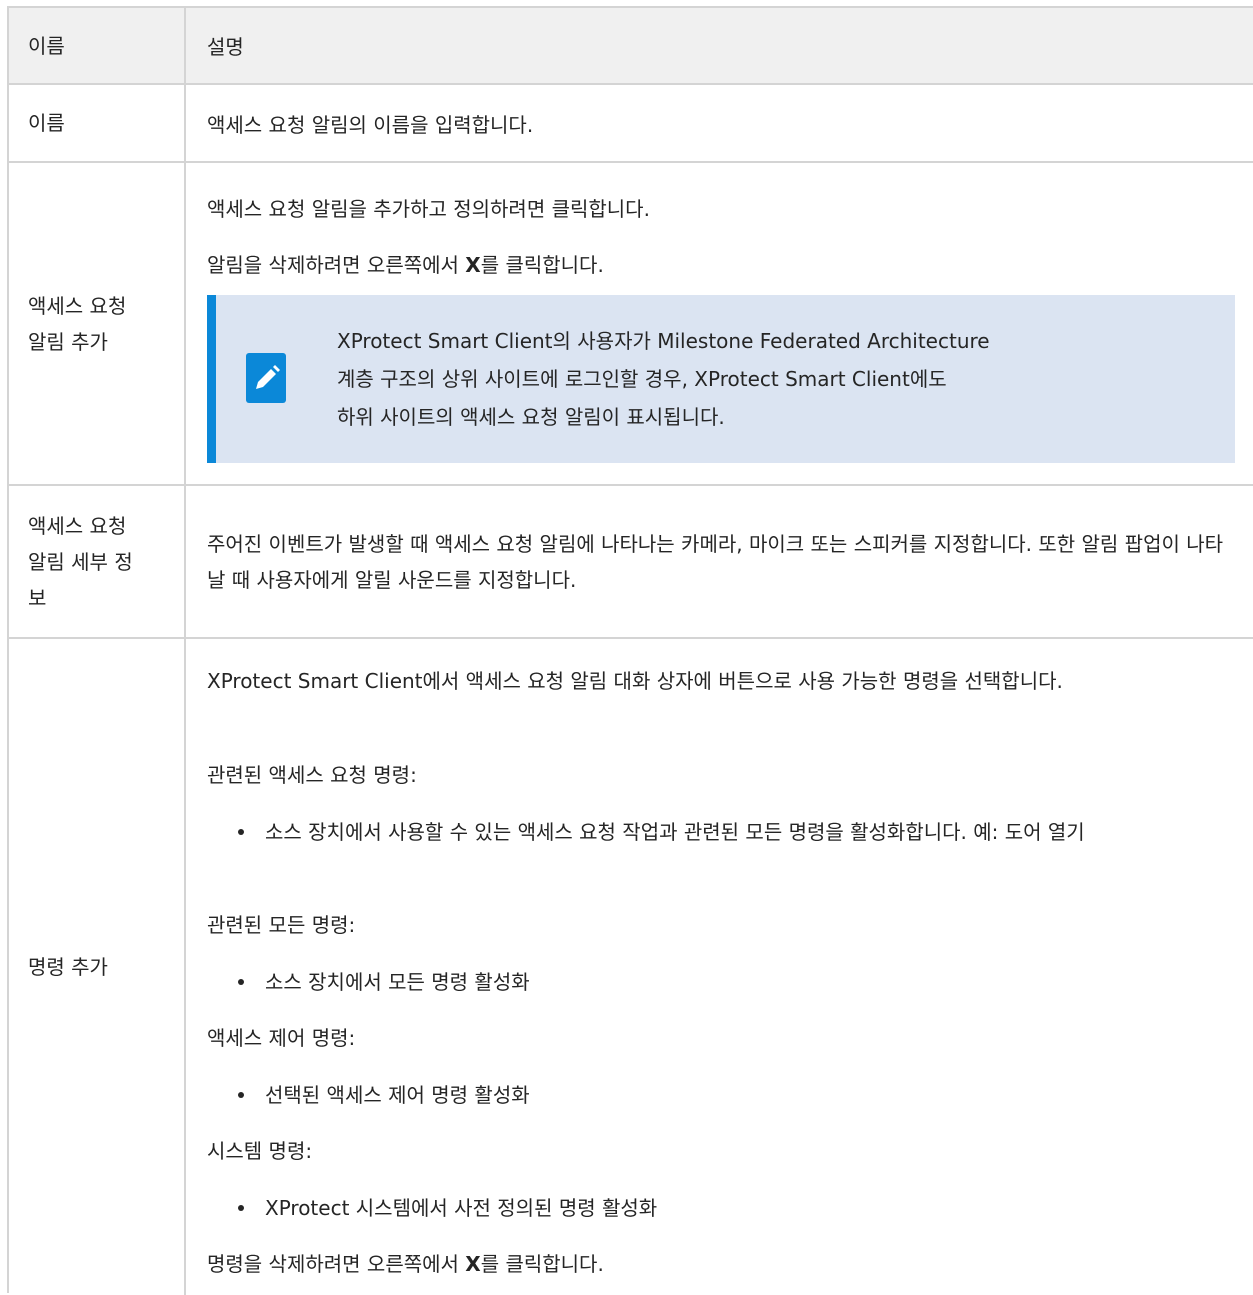  What do you see at coordinates (68, 967) in the screenshot?
I see `row-name-label: 명령 추가` at bounding box center [68, 967].